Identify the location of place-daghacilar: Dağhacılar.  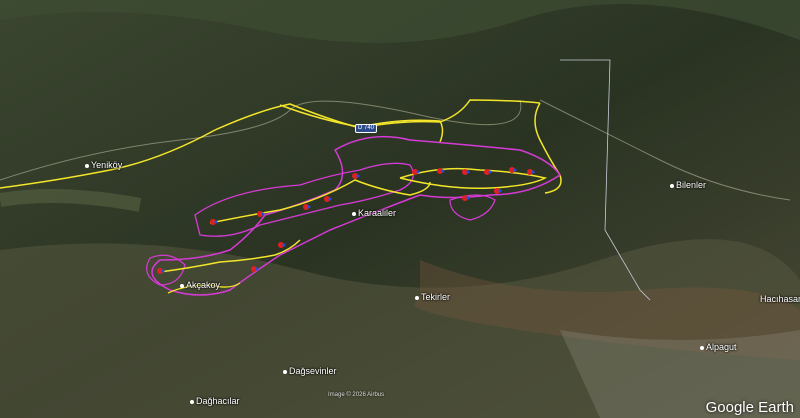
(215, 401).